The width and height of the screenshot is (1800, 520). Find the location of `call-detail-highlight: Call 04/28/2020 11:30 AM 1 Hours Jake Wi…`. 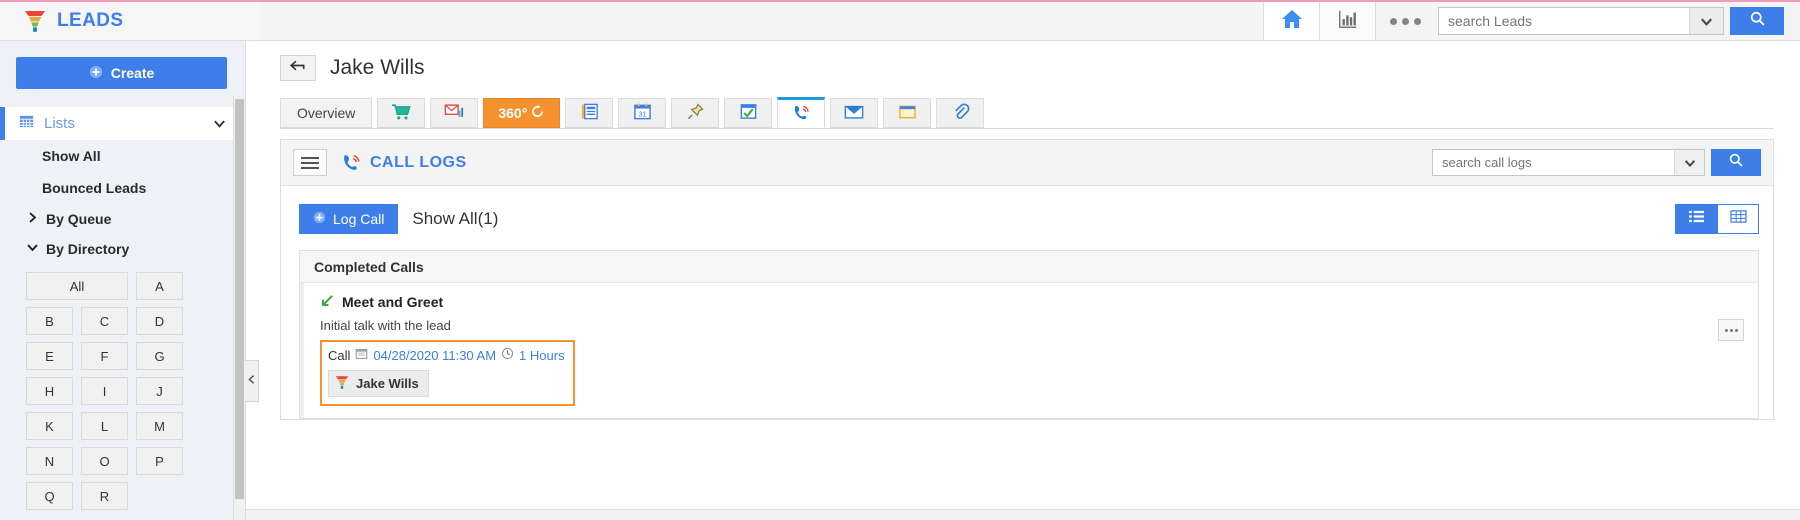

call-detail-highlight: Call 04/28/2020 11:30 AM 1 Hours Jake Wi… is located at coordinates (447, 373).